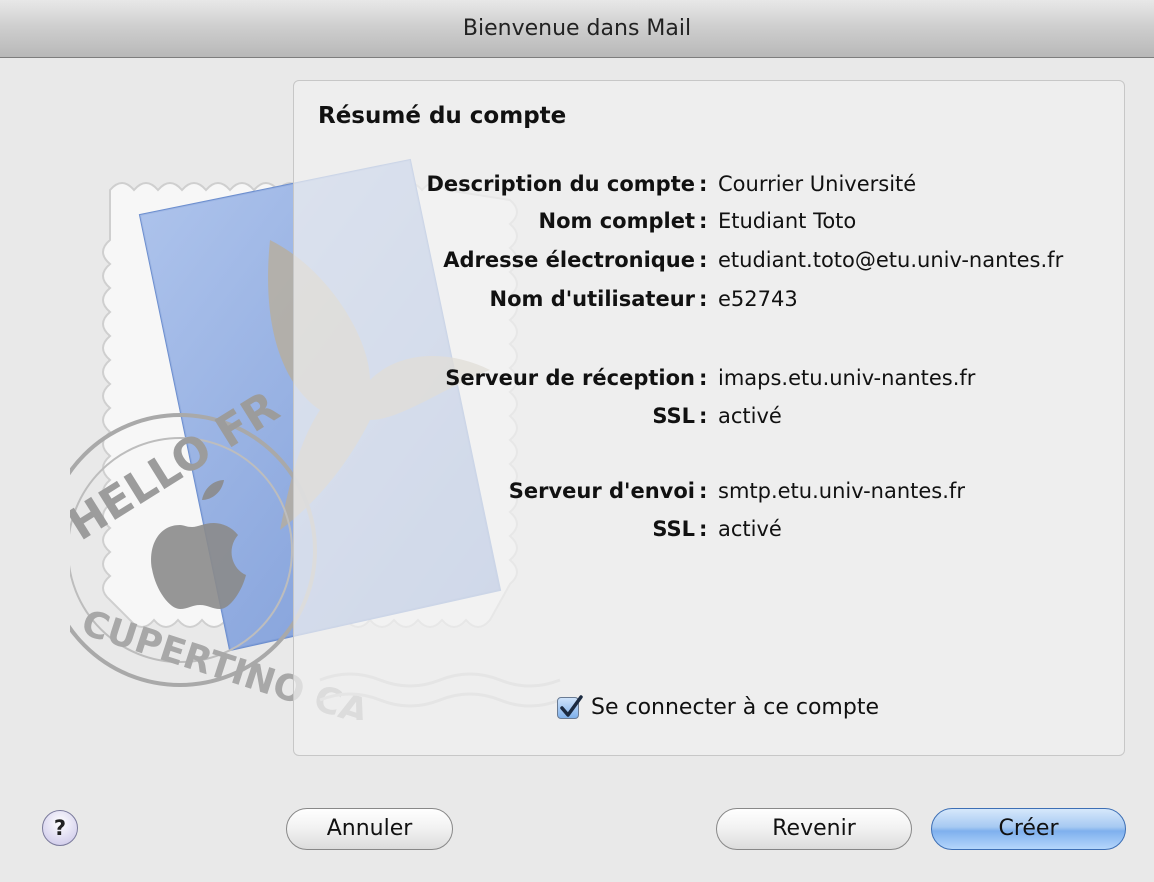 This screenshot has height=882, width=1154. What do you see at coordinates (750, 529) in the screenshot?
I see `outgoing-ssl-value: activé` at bounding box center [750, 529].